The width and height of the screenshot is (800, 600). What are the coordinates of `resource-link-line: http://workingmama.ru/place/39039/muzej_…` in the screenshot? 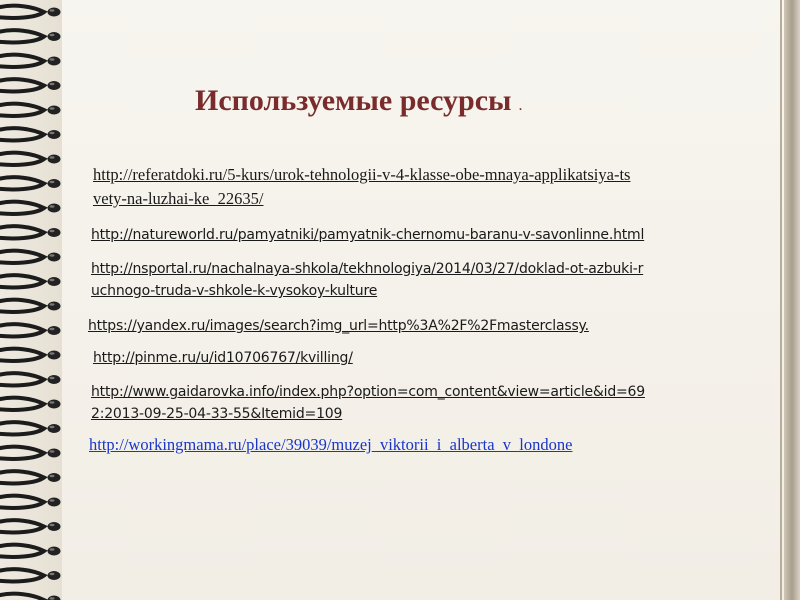 It's located at (331, 444).